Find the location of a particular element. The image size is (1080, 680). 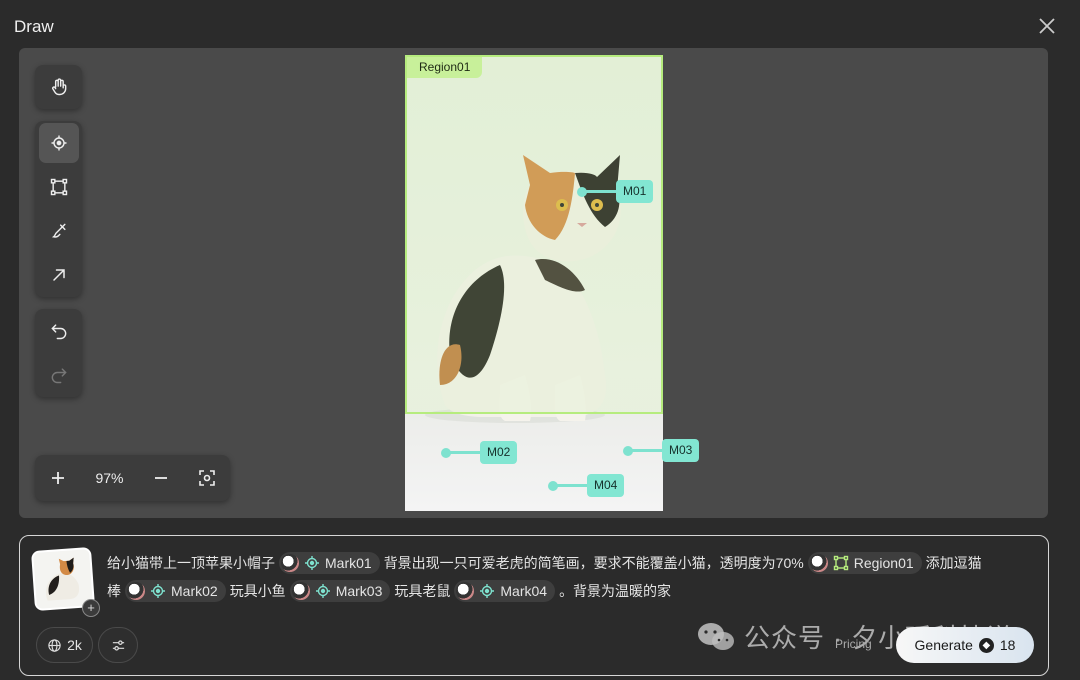

mark-tool-highlight is located at coordinates (58, 143).